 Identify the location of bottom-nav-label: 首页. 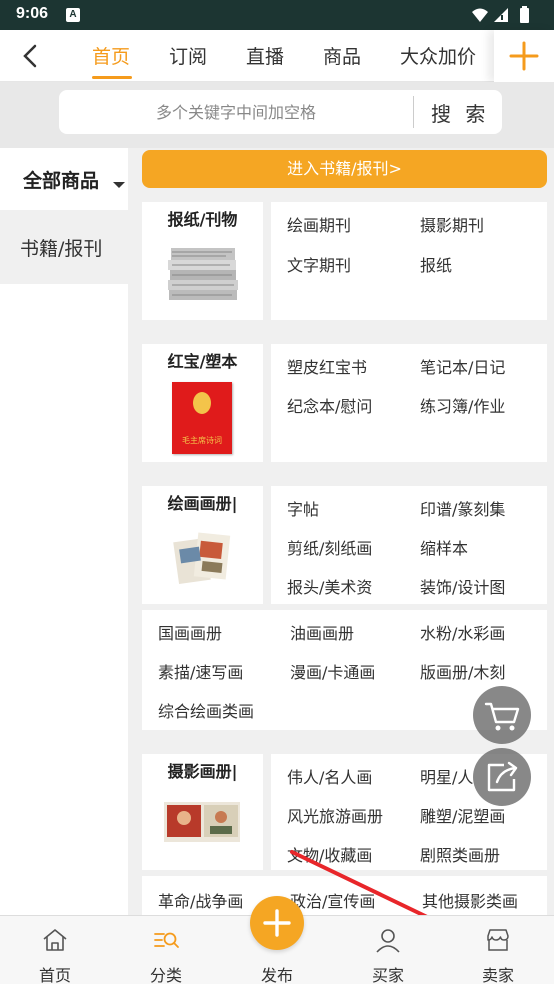
(54, 975).